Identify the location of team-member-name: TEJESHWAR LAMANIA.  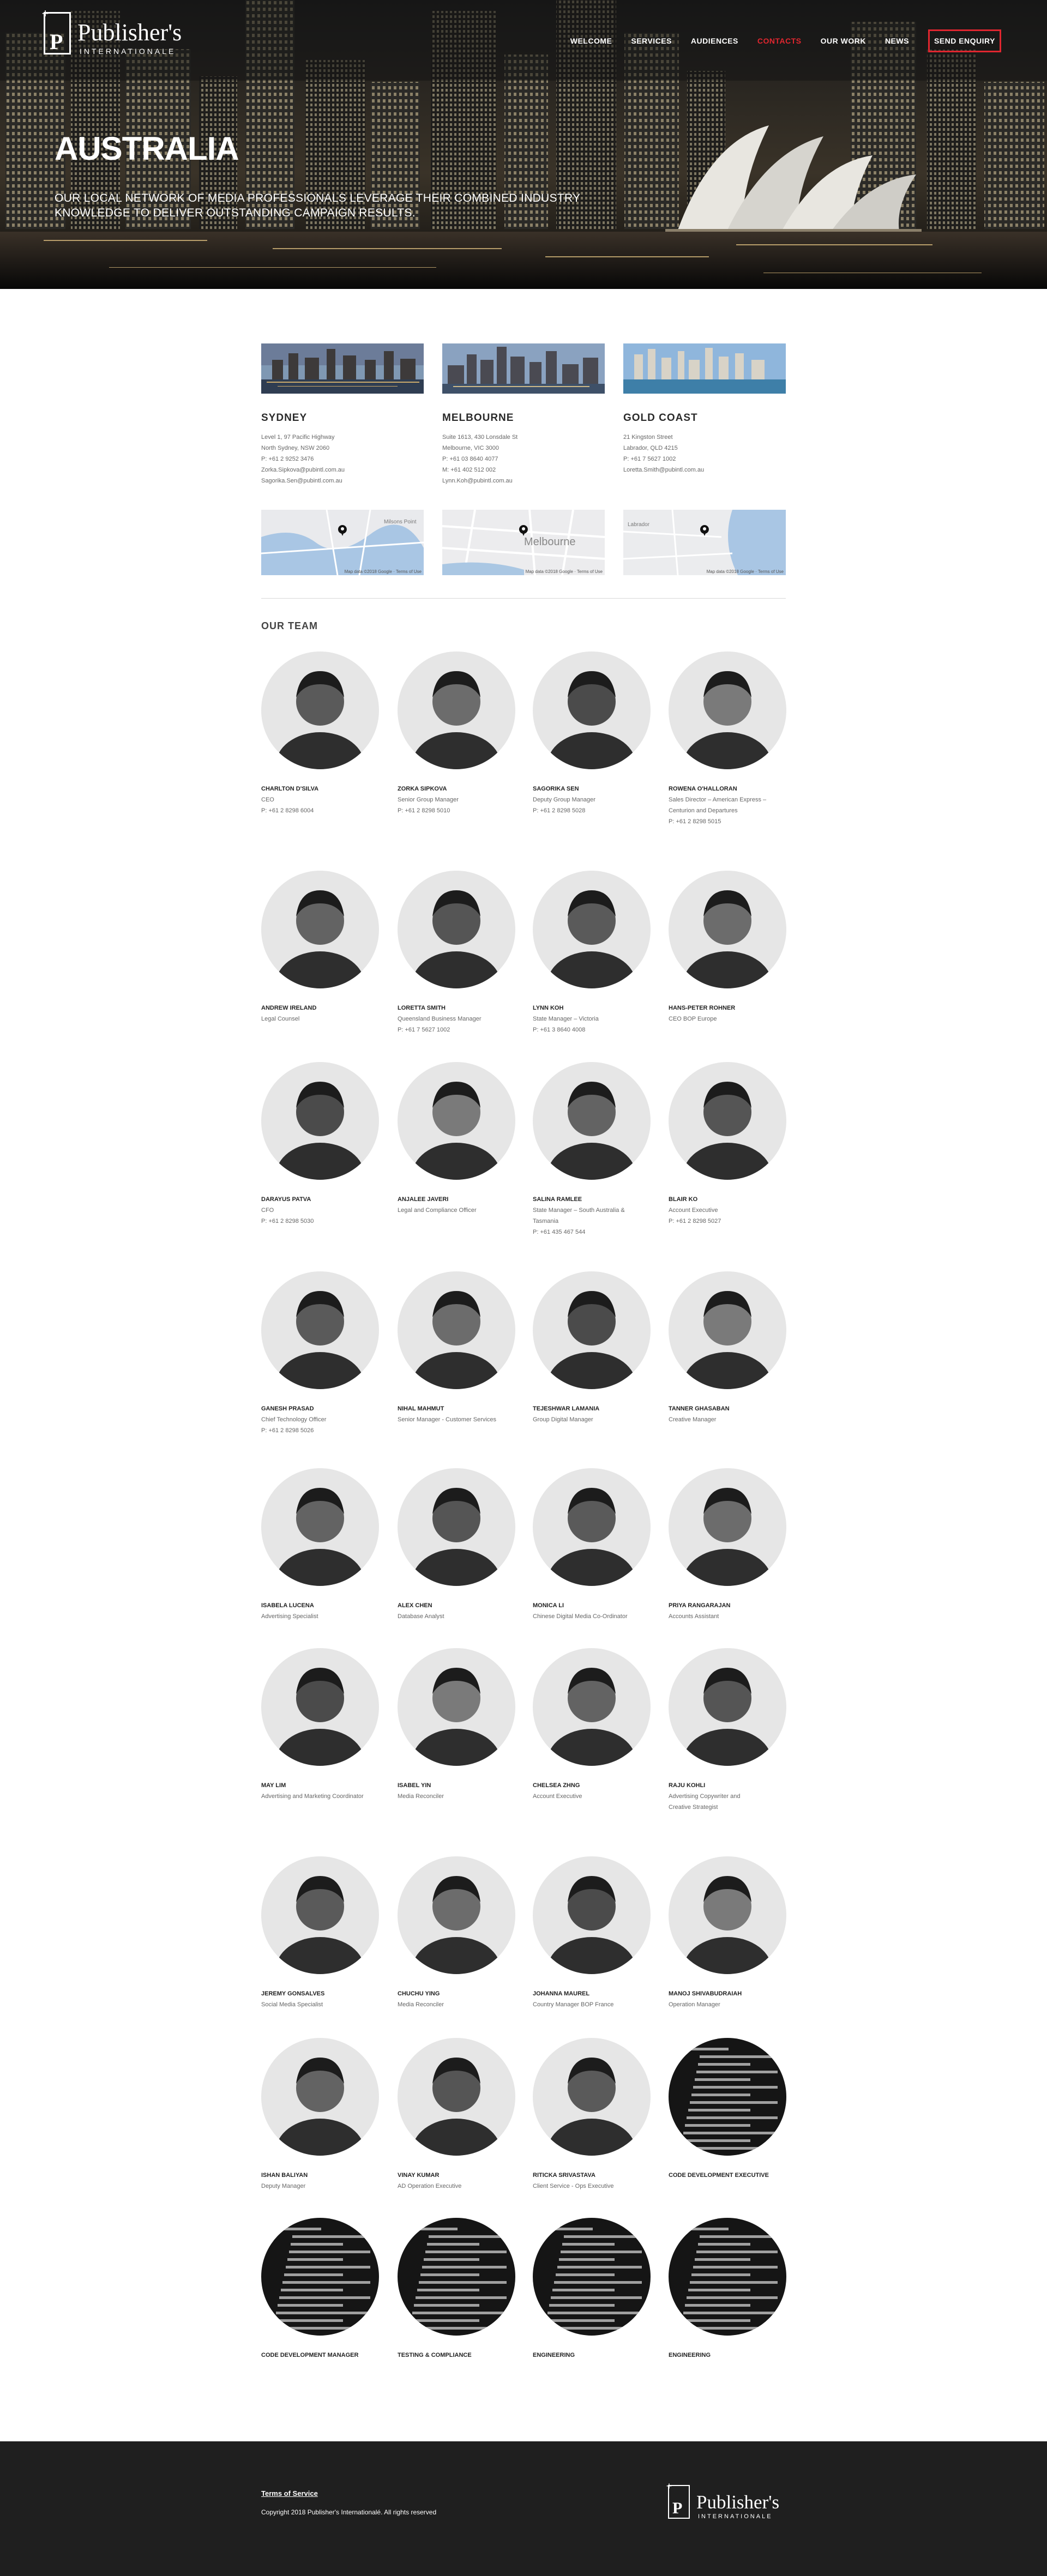
(567, 1409).